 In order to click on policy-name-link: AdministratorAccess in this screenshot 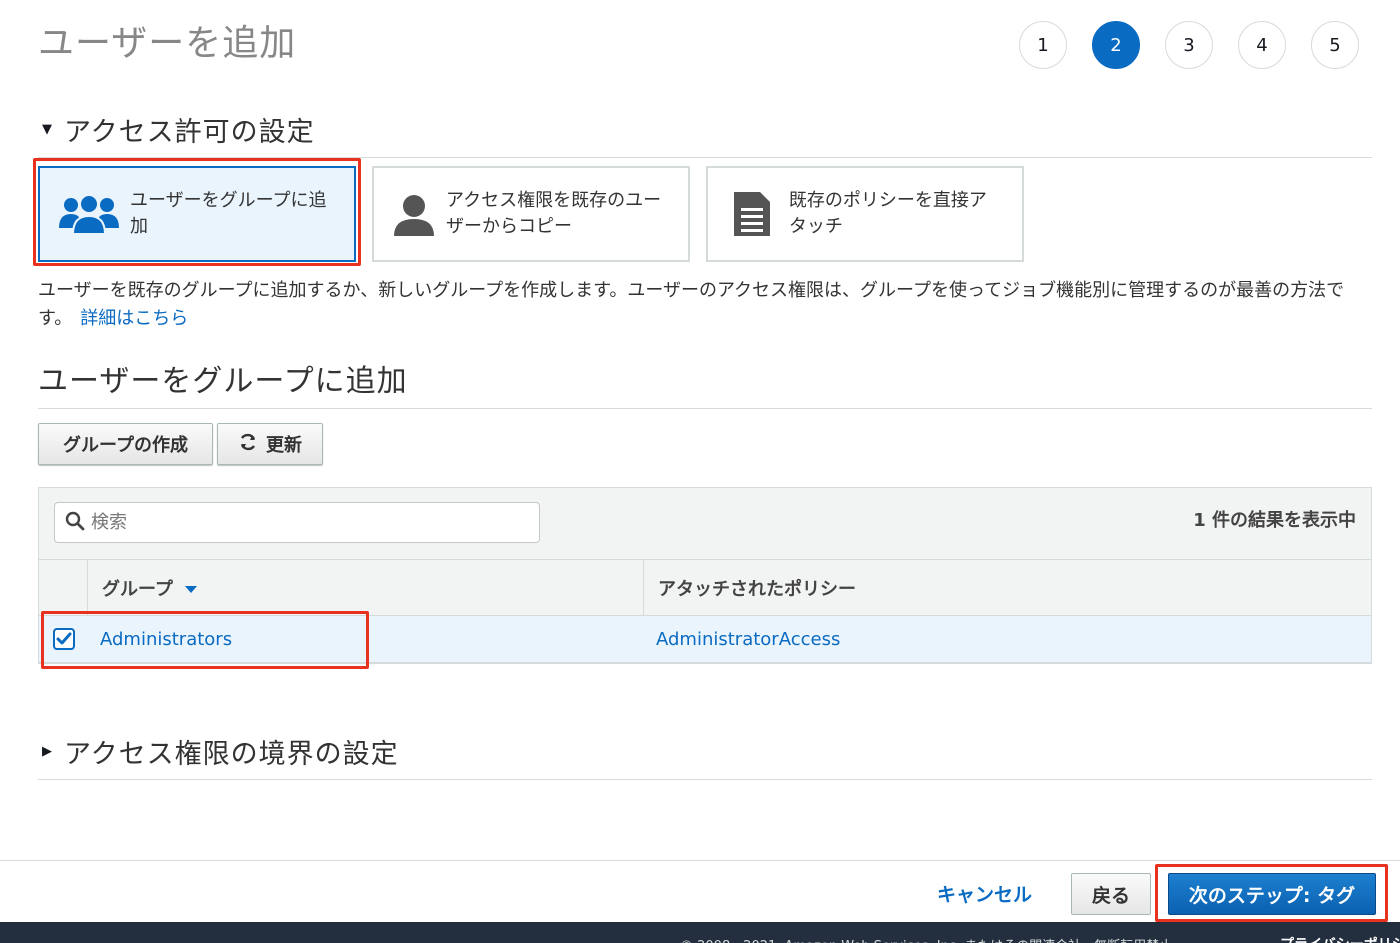, I will do `click(748, 639)`.